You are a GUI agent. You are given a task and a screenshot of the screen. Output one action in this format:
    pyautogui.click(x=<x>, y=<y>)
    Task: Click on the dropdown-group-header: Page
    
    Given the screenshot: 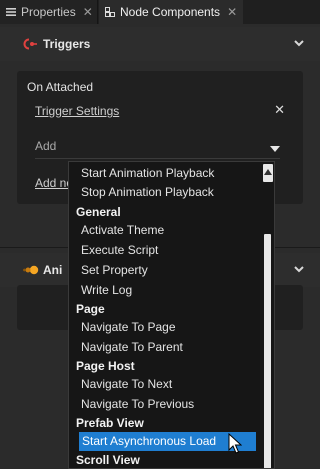 What is the action you would take?
    pyautogui.click(x=90, y=309)
    